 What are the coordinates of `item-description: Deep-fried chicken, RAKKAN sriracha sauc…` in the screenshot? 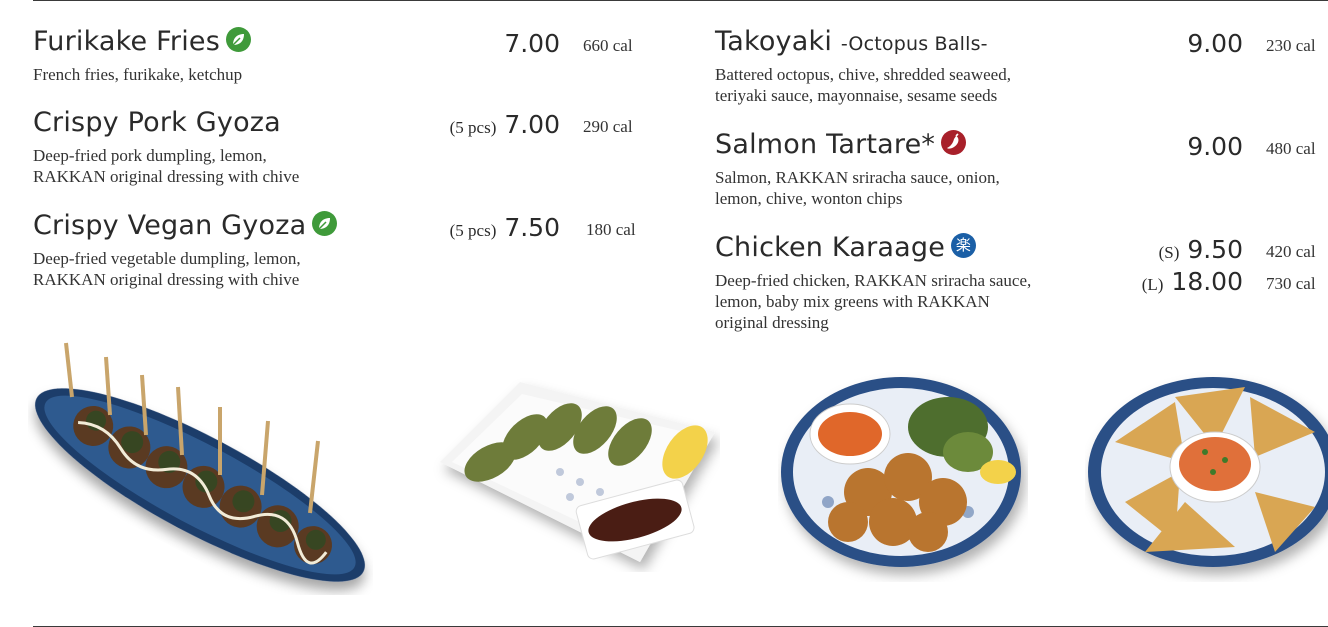 It's located at (873, 301).